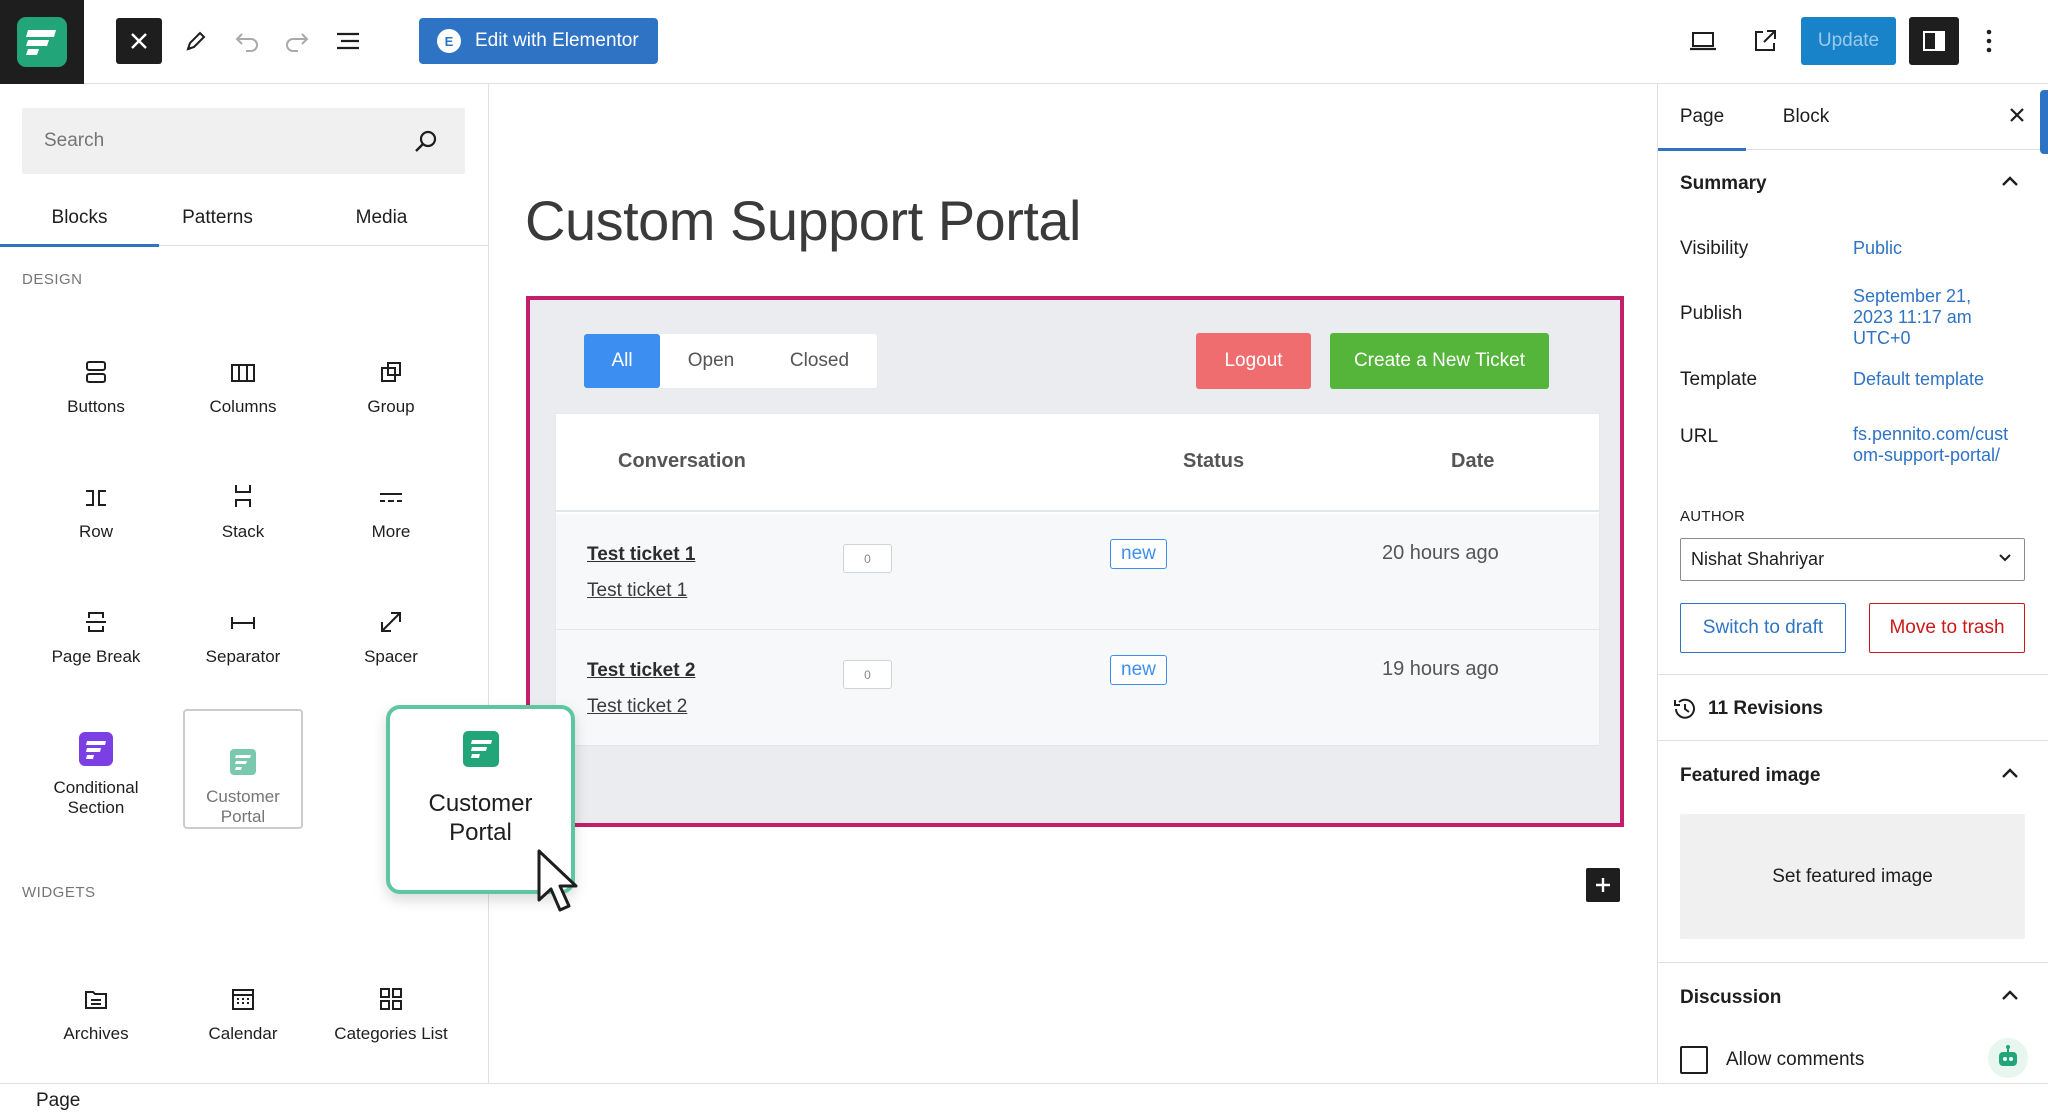 The width and height of the screenshot is (2048, 1117). I want to click on filter-closed-button: Closed, so click(819, 361).